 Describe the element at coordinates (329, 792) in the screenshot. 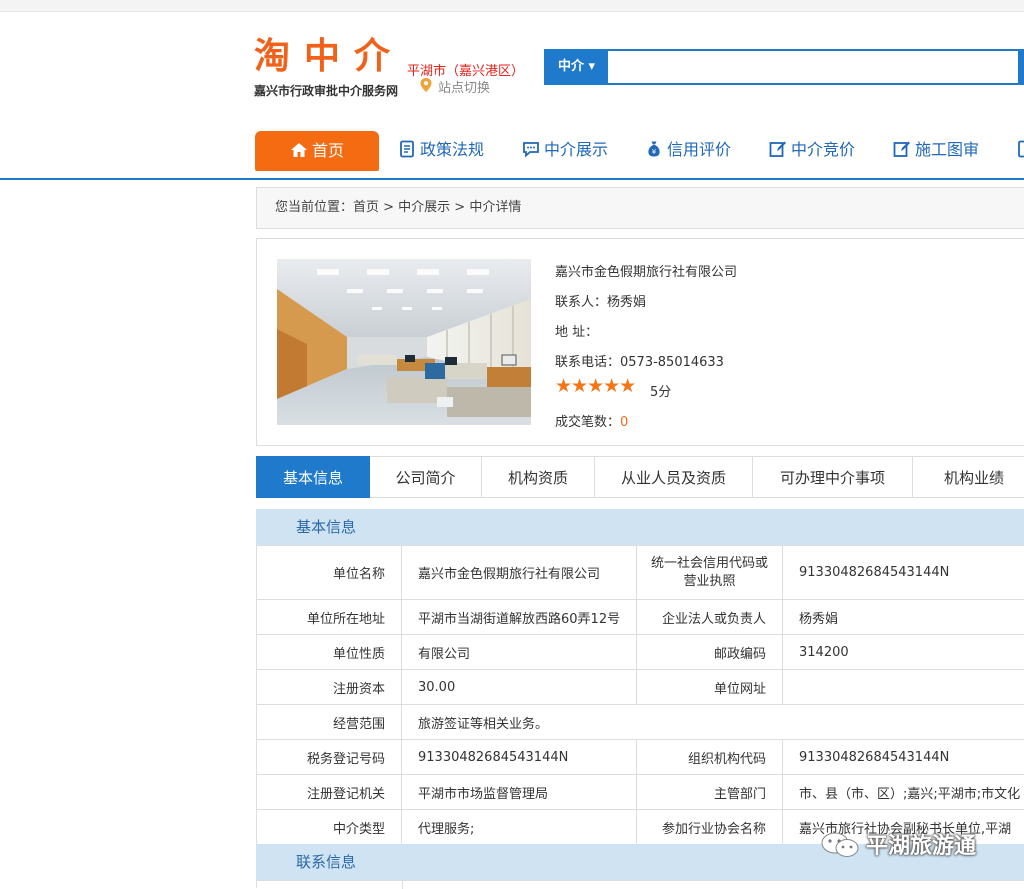

I see `registration-authority-label: 注册登记机关` at that location.